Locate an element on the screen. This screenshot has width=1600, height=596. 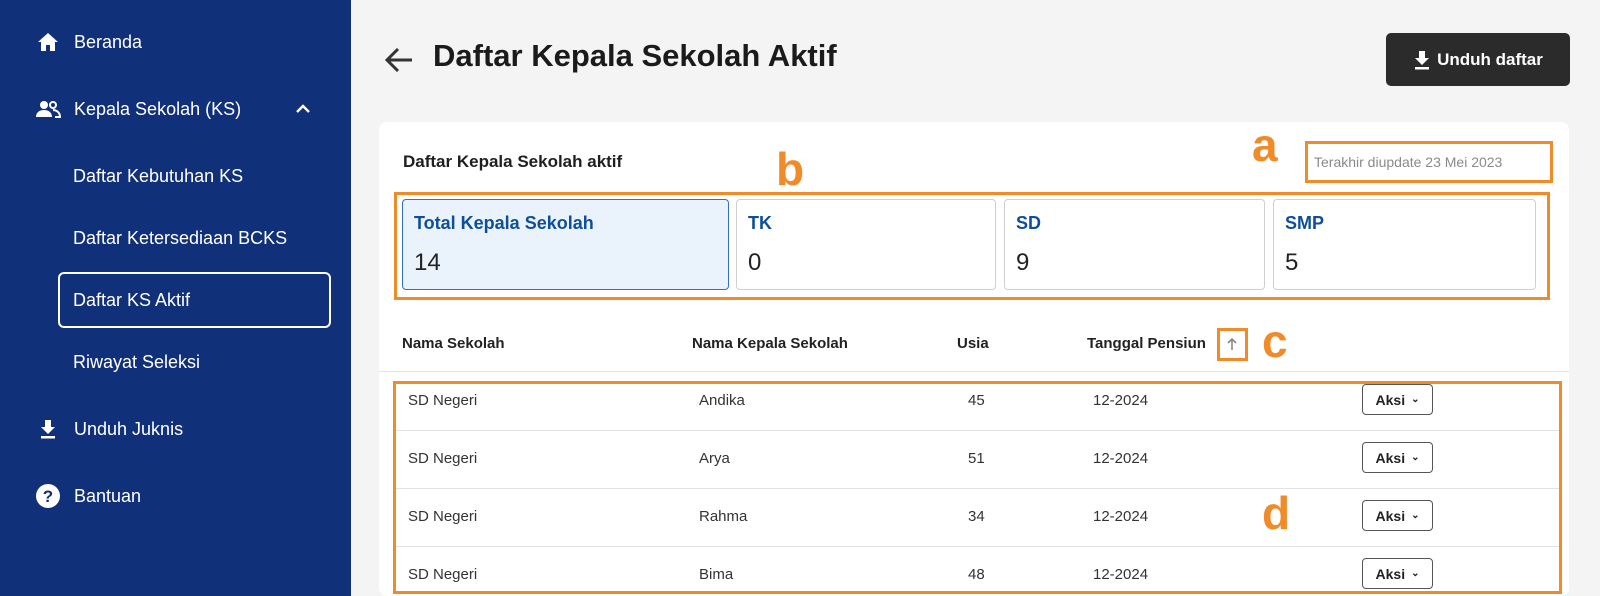
sidebar-item-label: Bantuan is located at coordinates (108, 495).